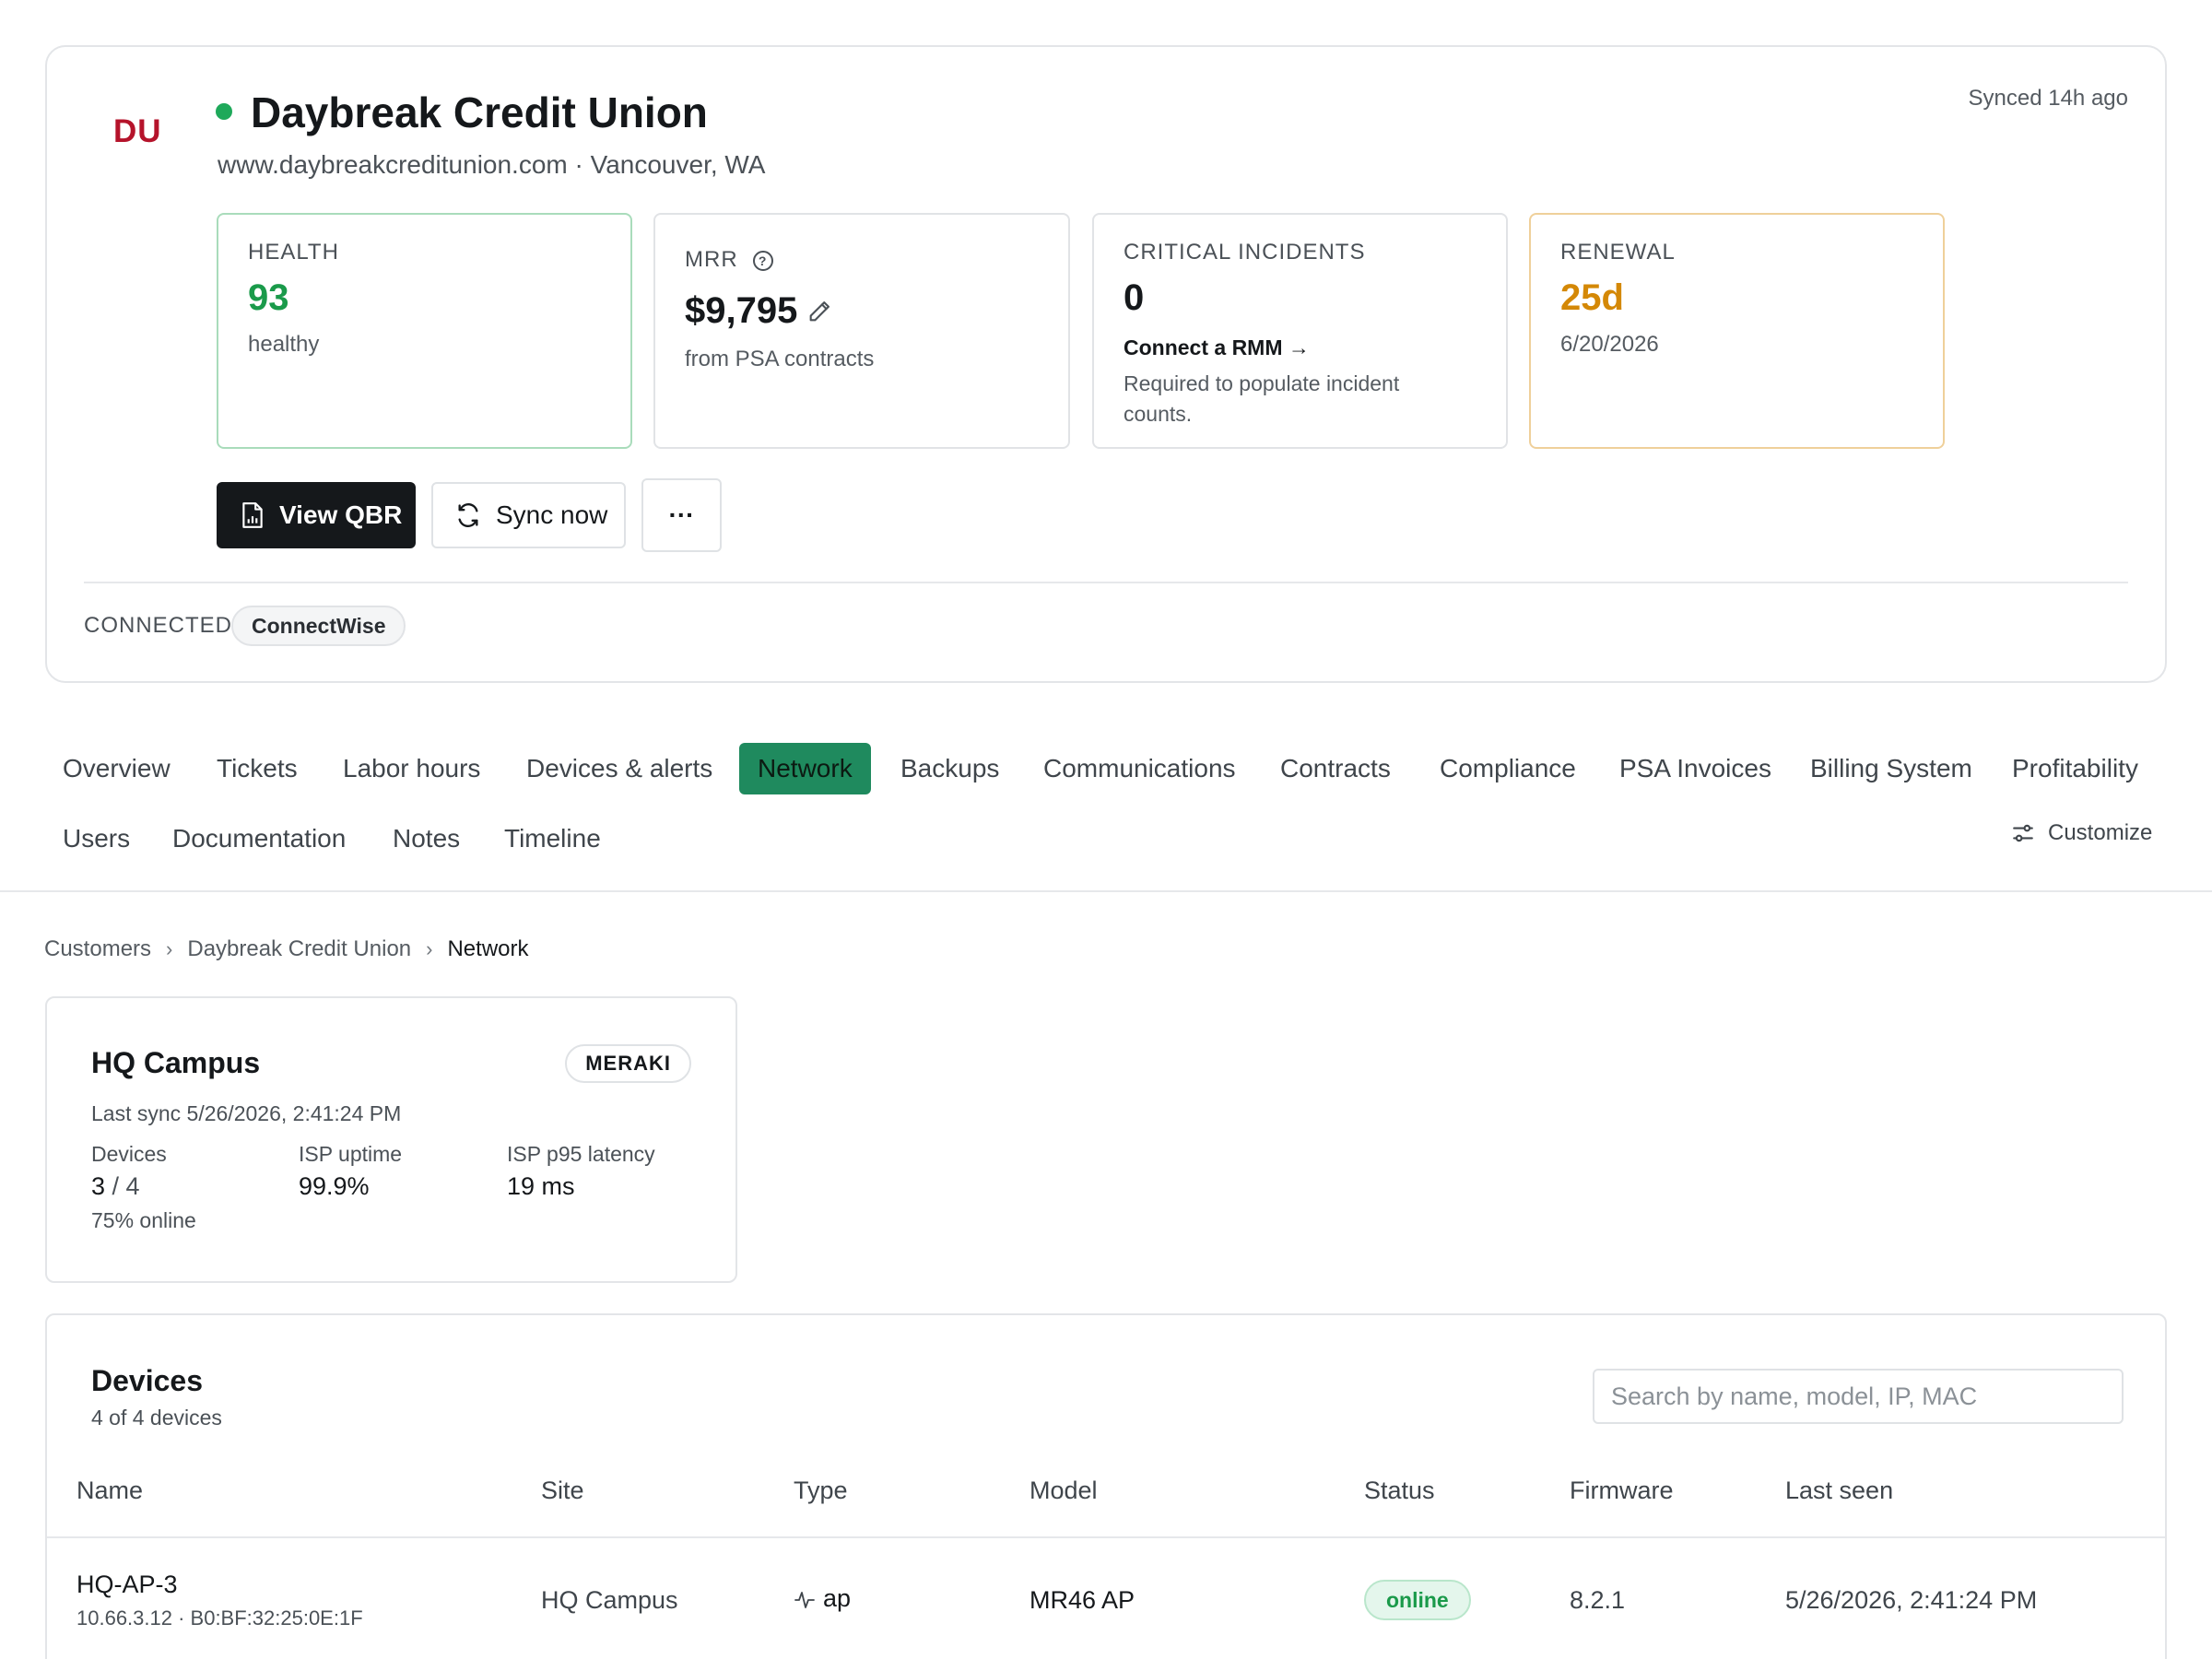 Image resolution: width=2212 pixels, height=1659 pixels. Describe the element at coordinates (129, 1154) in the screenshot. I see `stat-devices-label: Devices` at that location.